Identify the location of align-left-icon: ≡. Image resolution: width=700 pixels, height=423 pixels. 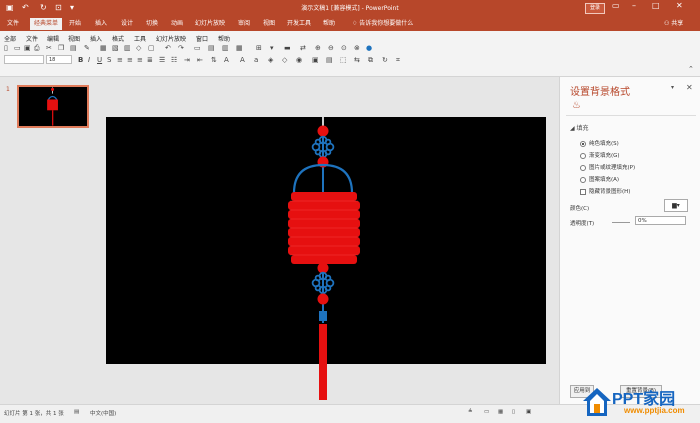
(120, 60).